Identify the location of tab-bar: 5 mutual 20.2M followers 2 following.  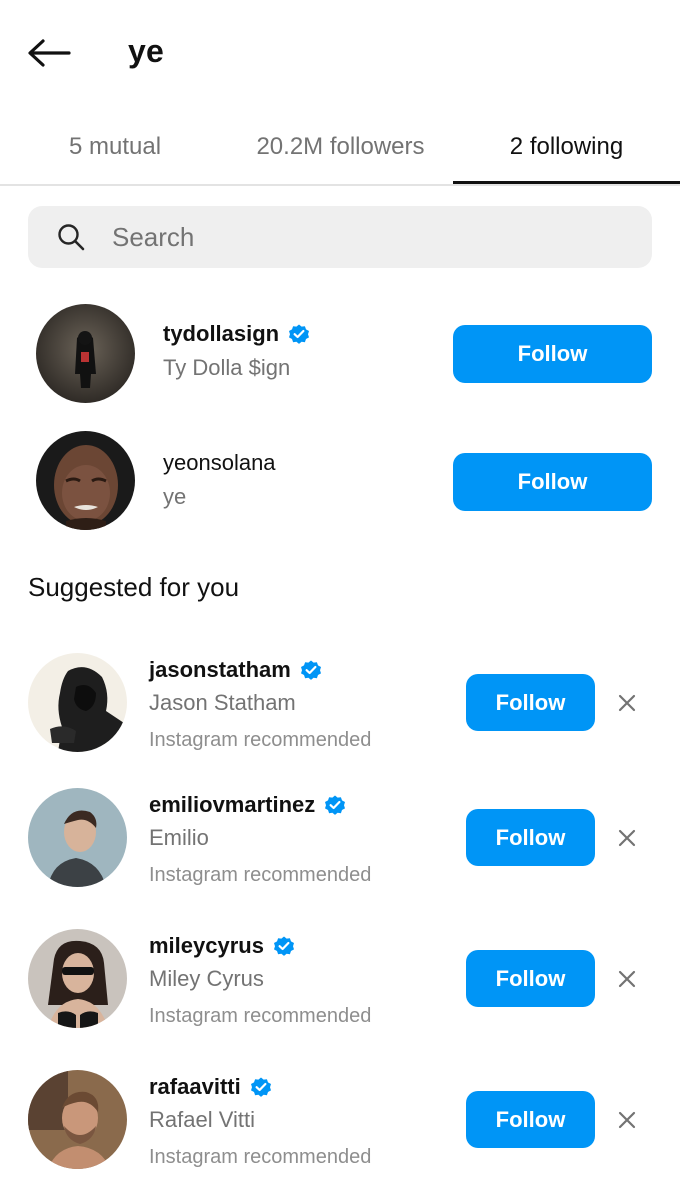
(340, 148).